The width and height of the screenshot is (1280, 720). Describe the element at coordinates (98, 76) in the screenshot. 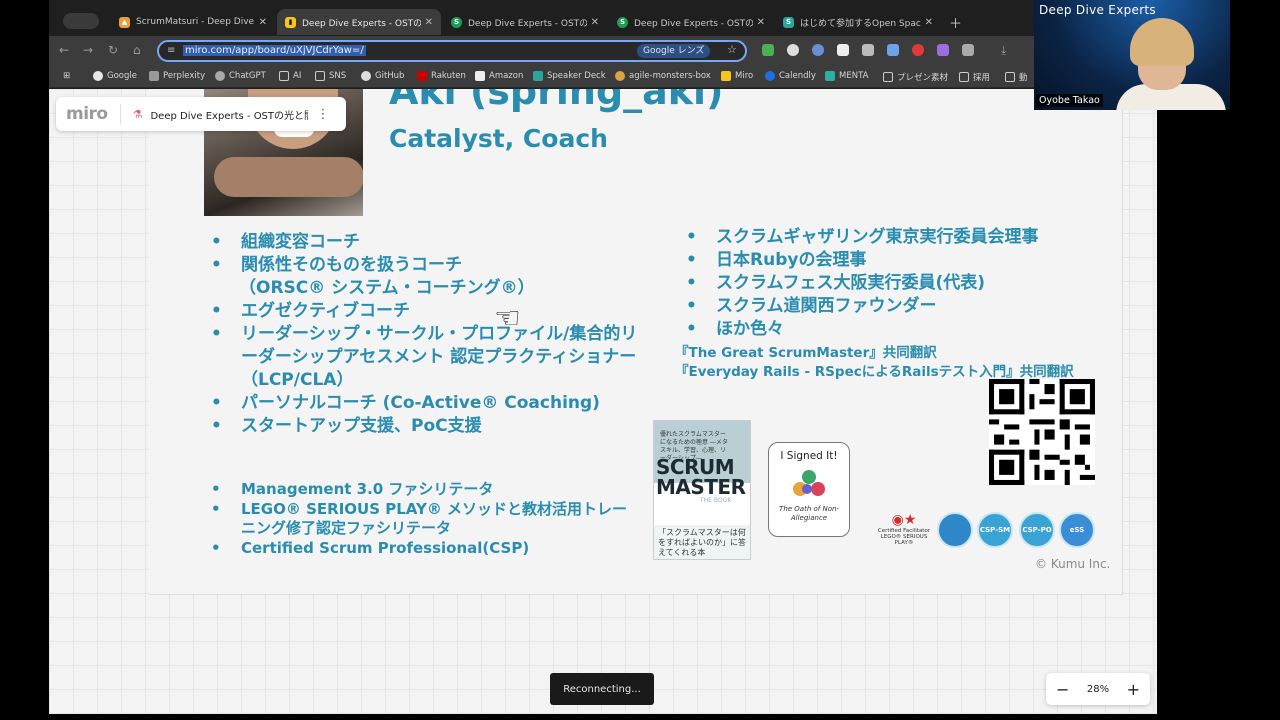

I see `google-icon` at that location.